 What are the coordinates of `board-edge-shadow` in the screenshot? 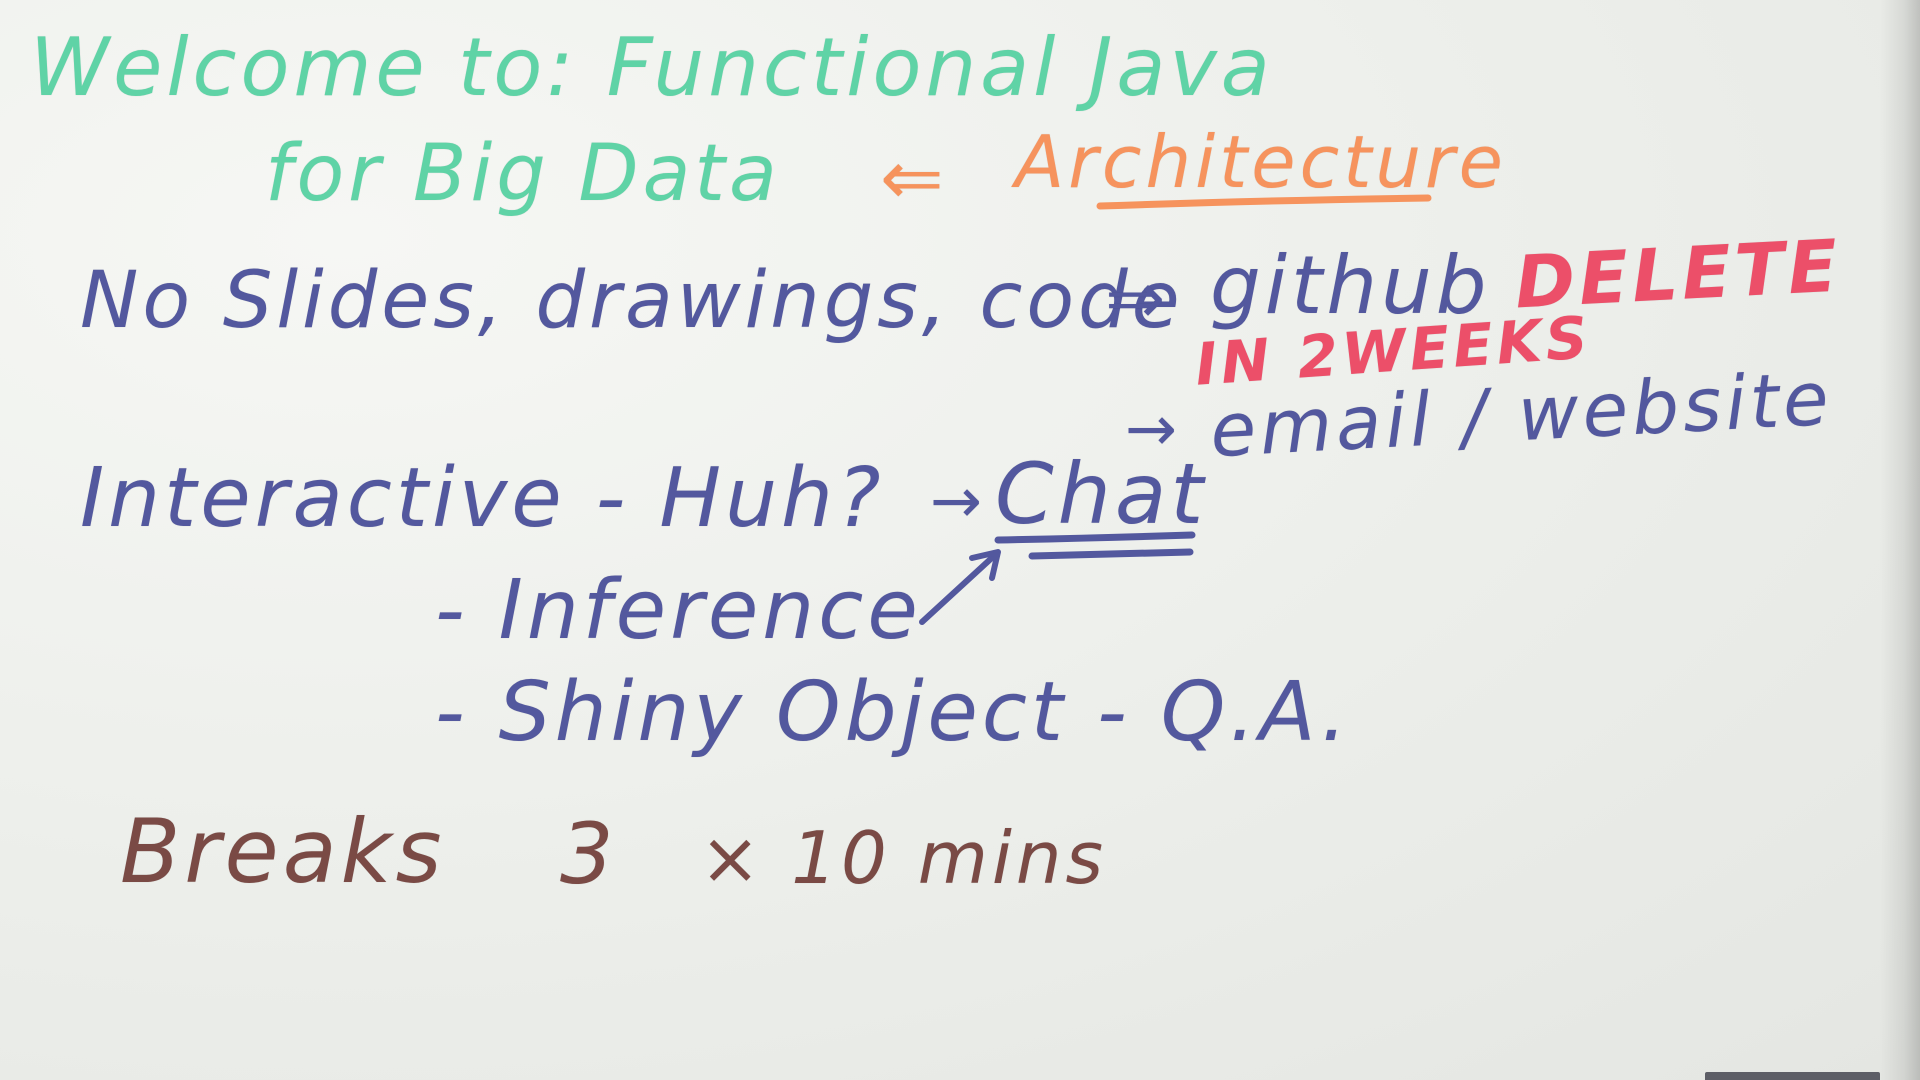 It's located at (1900, 540).